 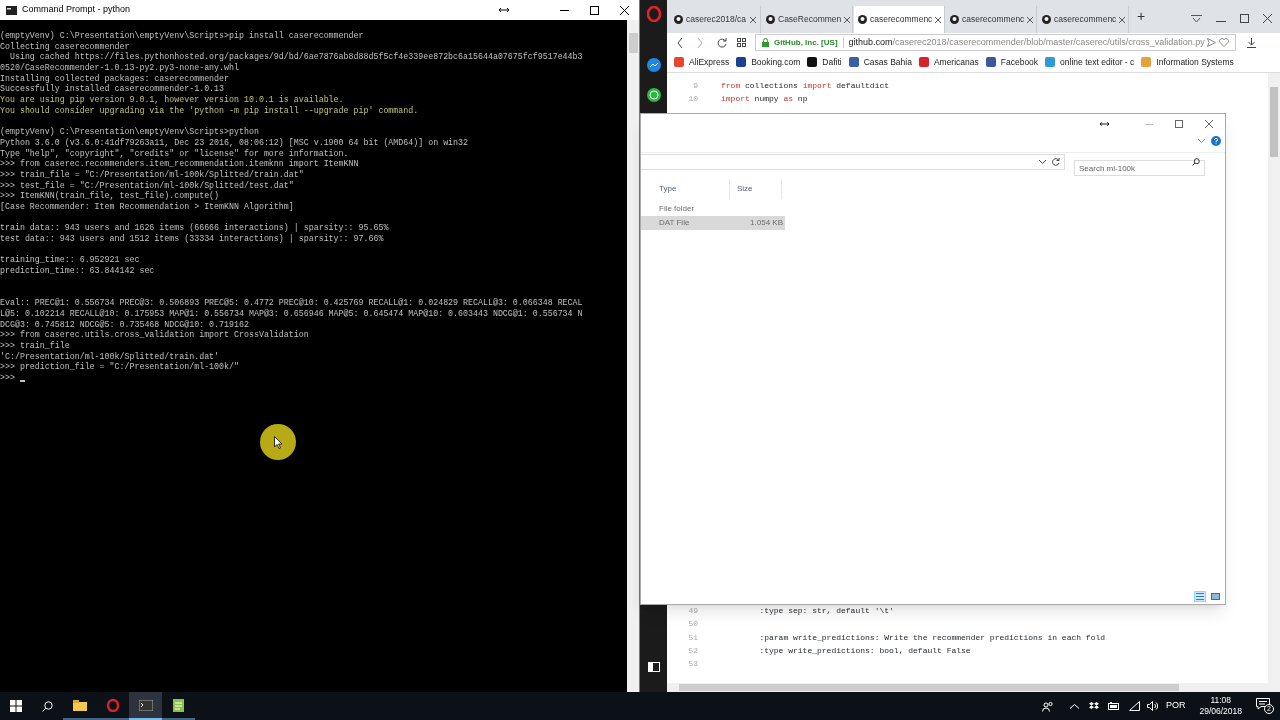 What do you see at coordinates (504, 10) in the screenshot?
I see `resize-icon` at bounding box center [504, 10].